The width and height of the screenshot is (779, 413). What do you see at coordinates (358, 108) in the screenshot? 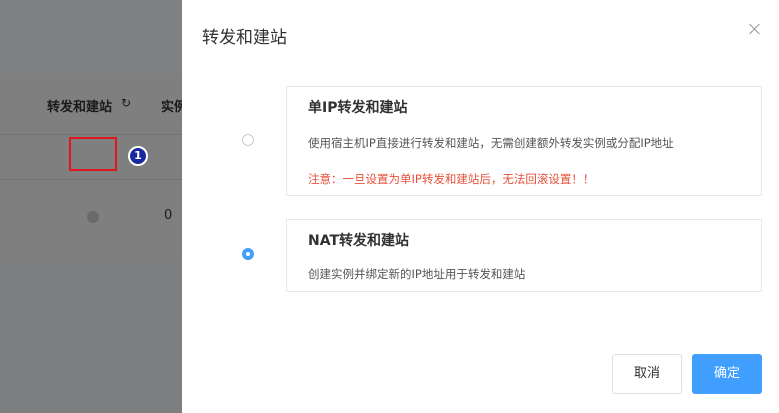
I see `option-title: 单IP转发和建站` at bounding box center [358, 108].